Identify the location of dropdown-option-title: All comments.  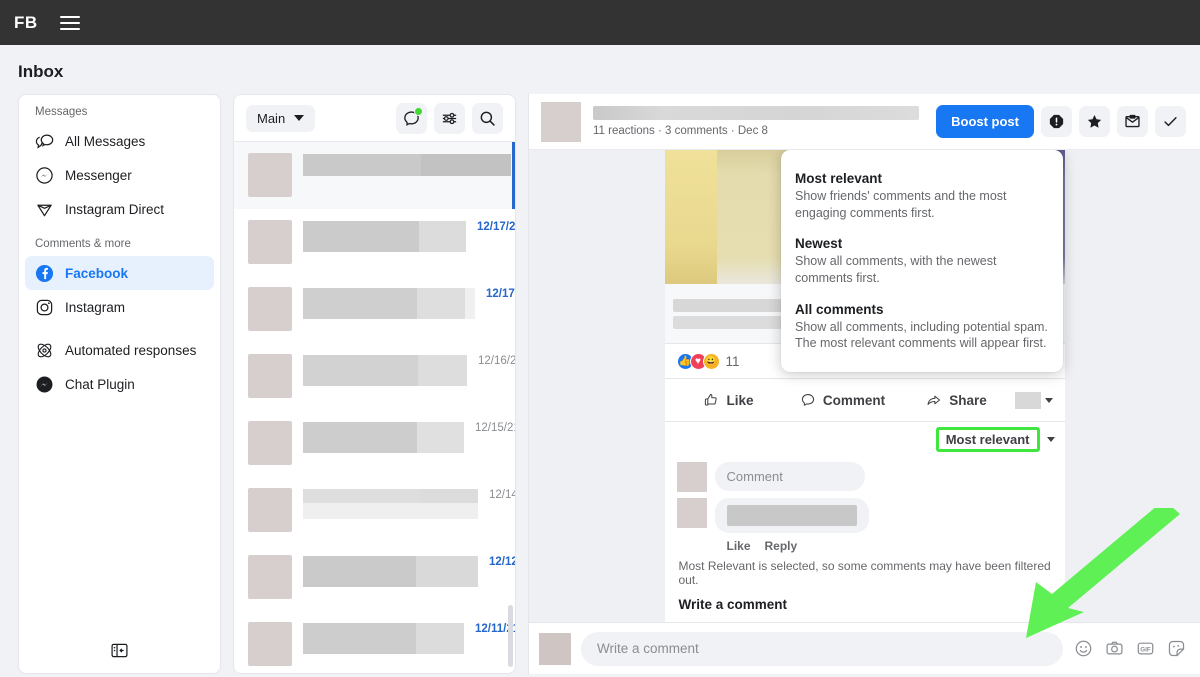
(839, 309).